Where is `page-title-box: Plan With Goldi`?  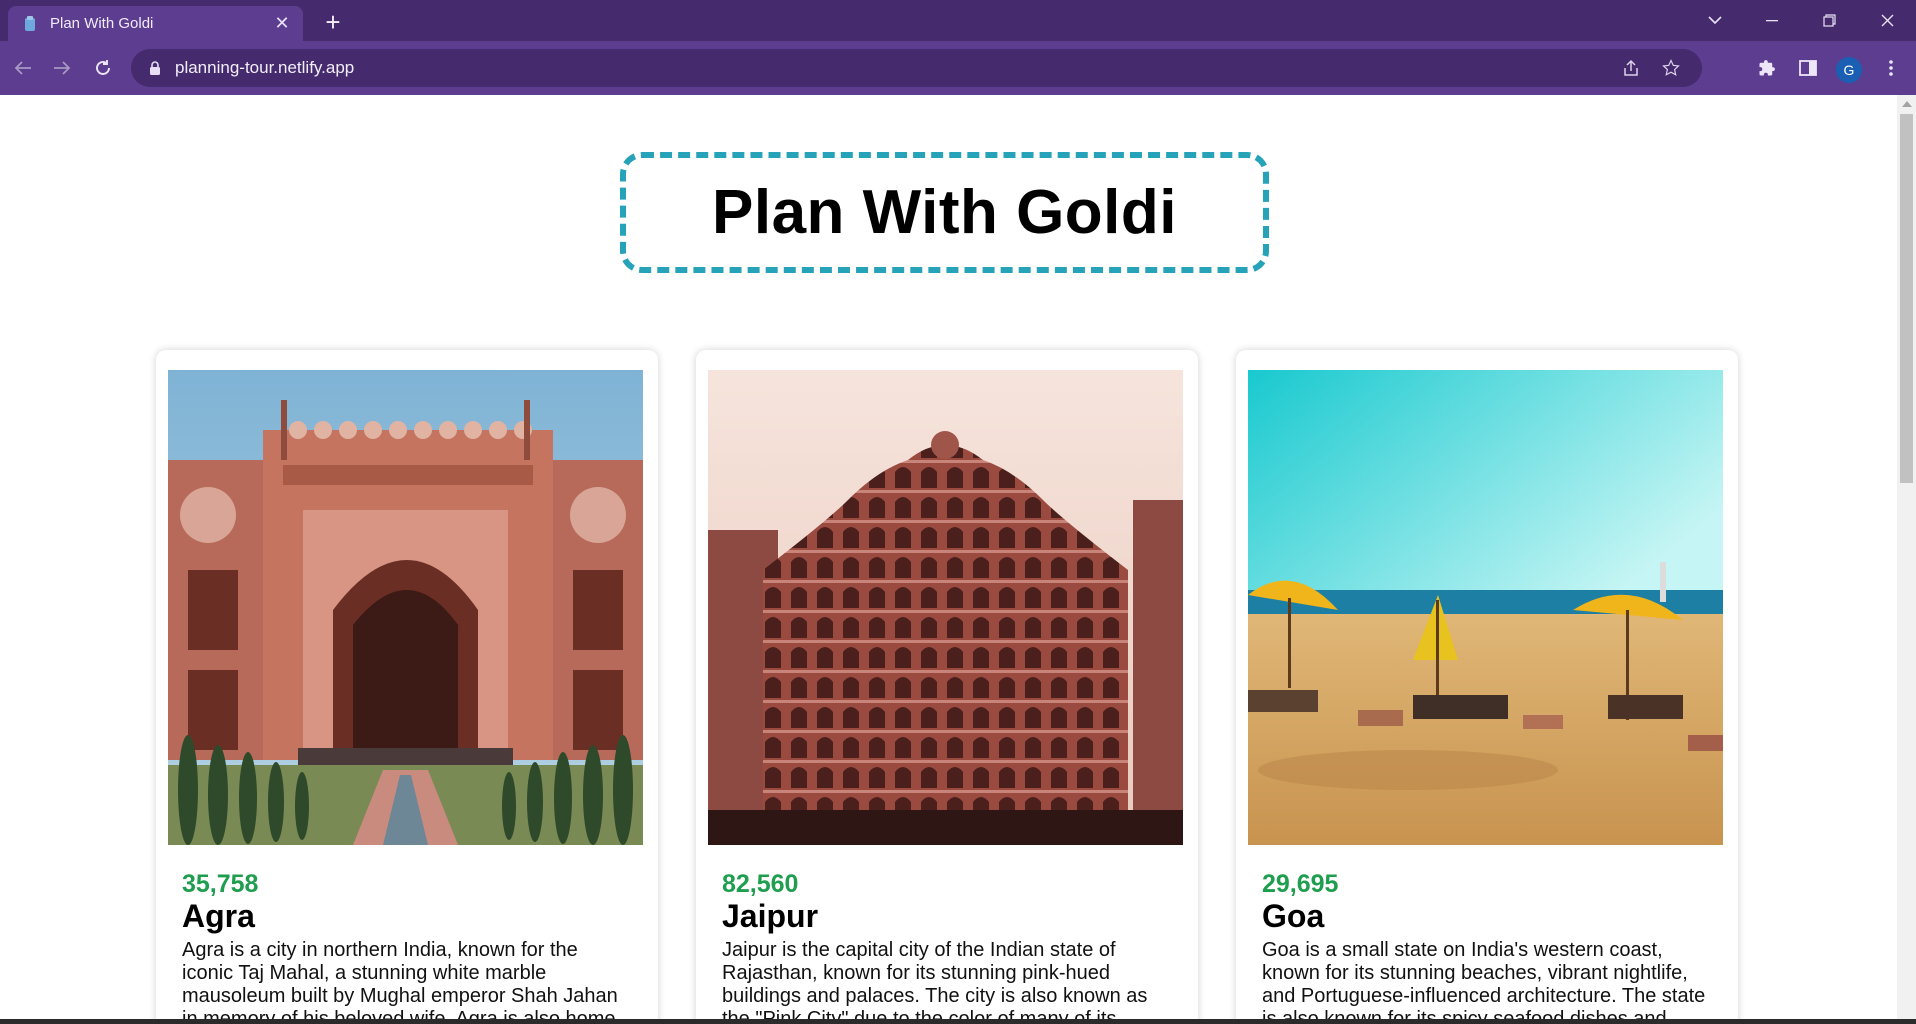 page-title-box: Plan With Goldi is located at coordinates (944, 212).